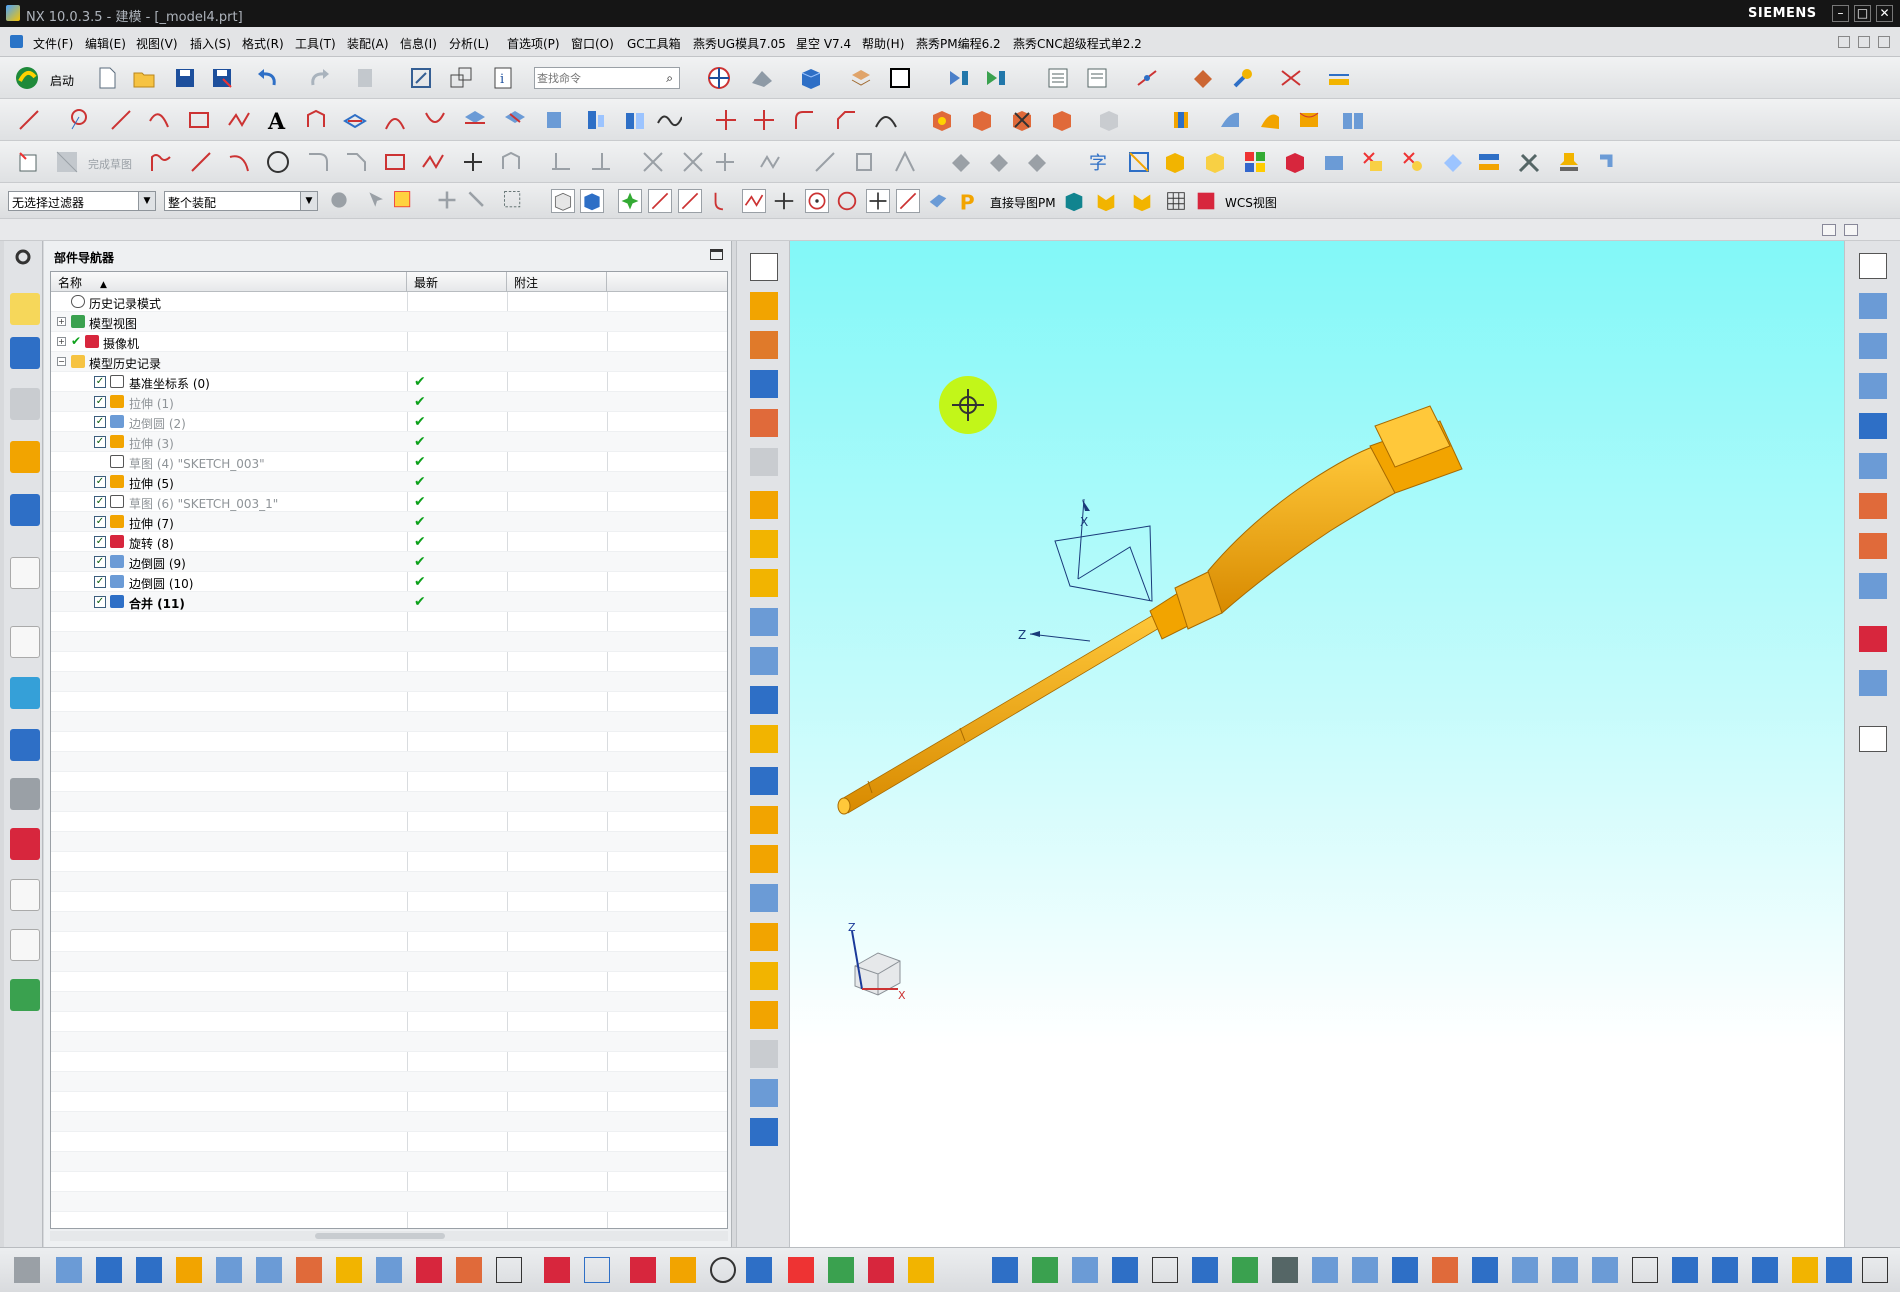 The height and width of the screenshot is (1292, 1900). What do you see at coordinates (447, 200) in the screenshot?
I see `feature-selection-icon` at bounding box center [447, 200].